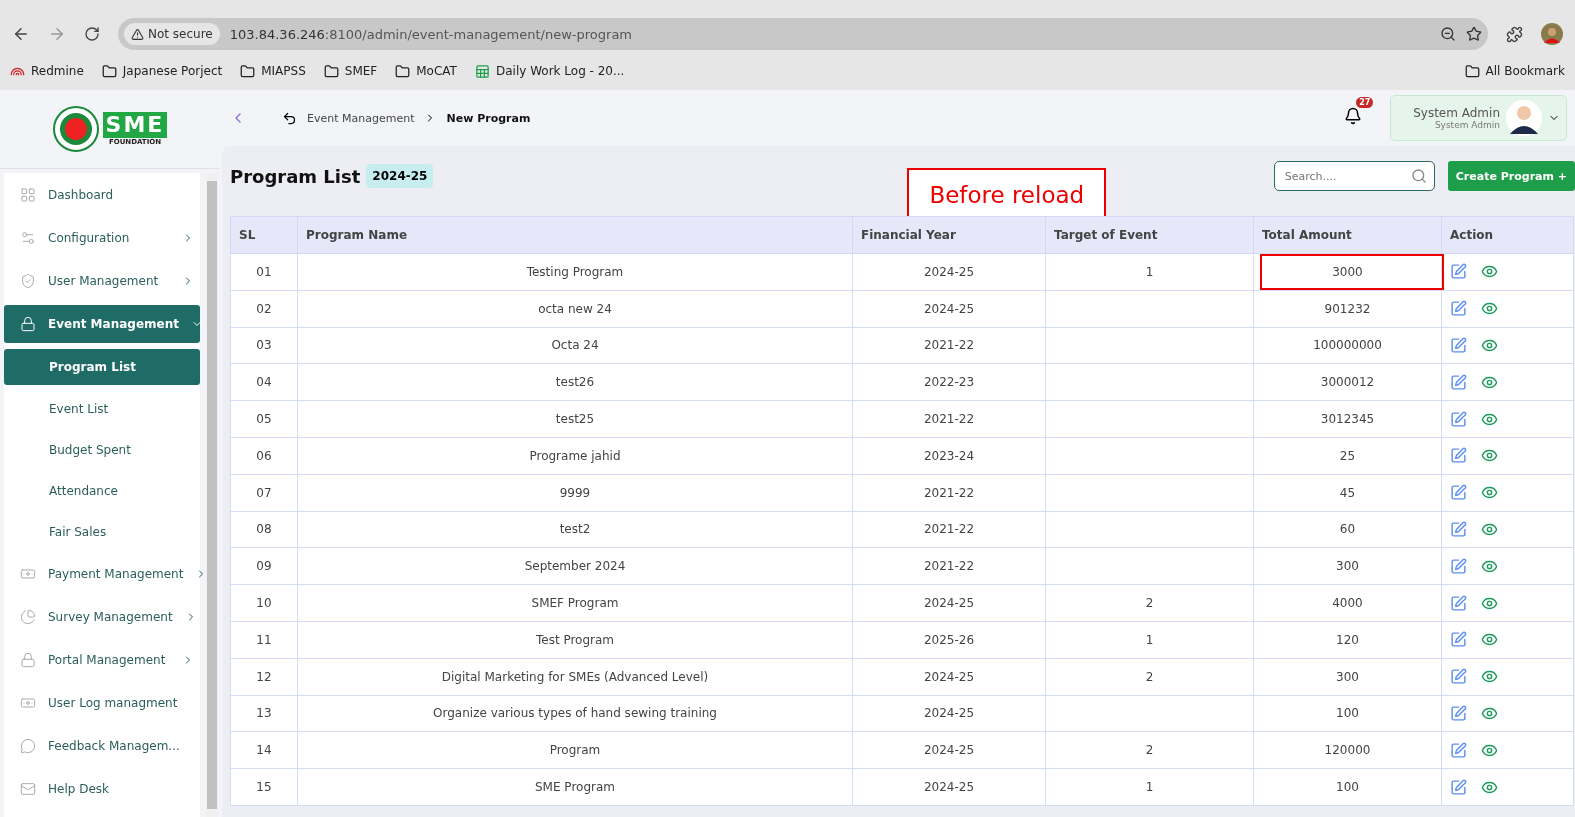 The image size is (1575, 817). I want to click on sidebar-item: Dashboard, so click(102, 194).